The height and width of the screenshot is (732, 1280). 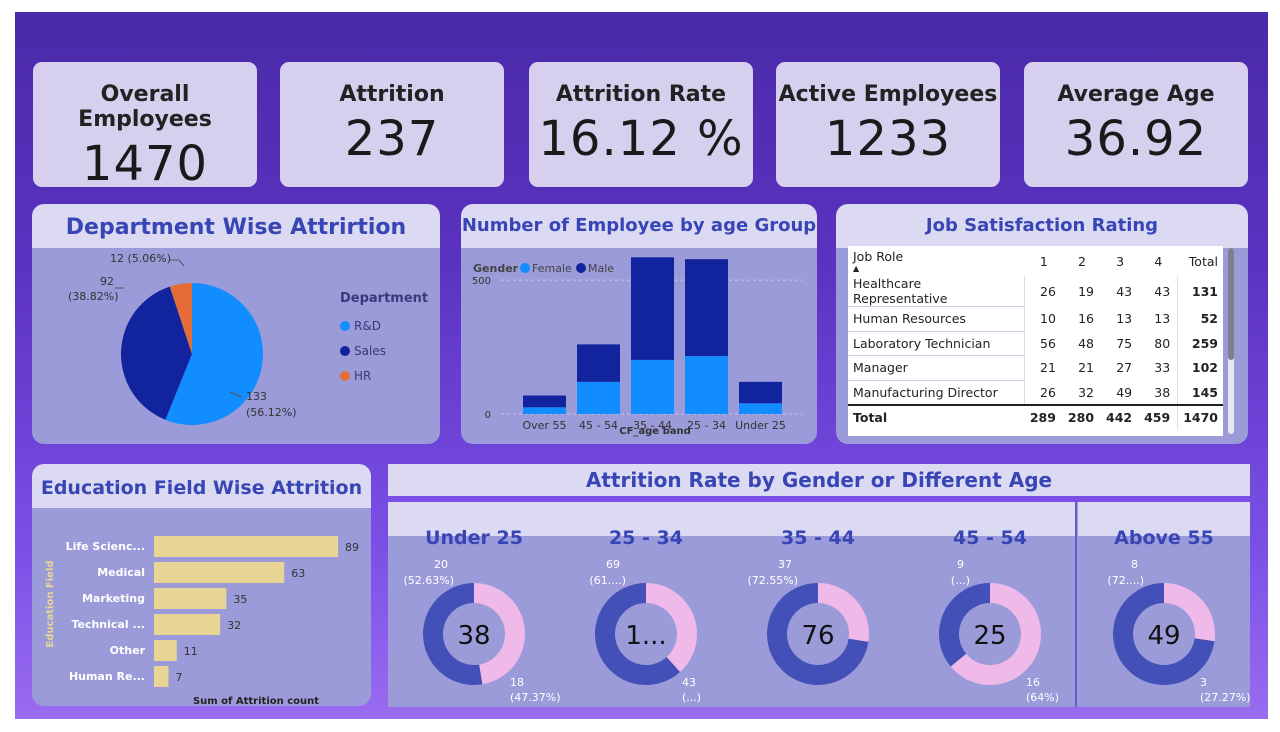 What do you see at coordinates (240, 599) in the screenshot?
I see `data-label: 35` at bounding box center [240, 599].